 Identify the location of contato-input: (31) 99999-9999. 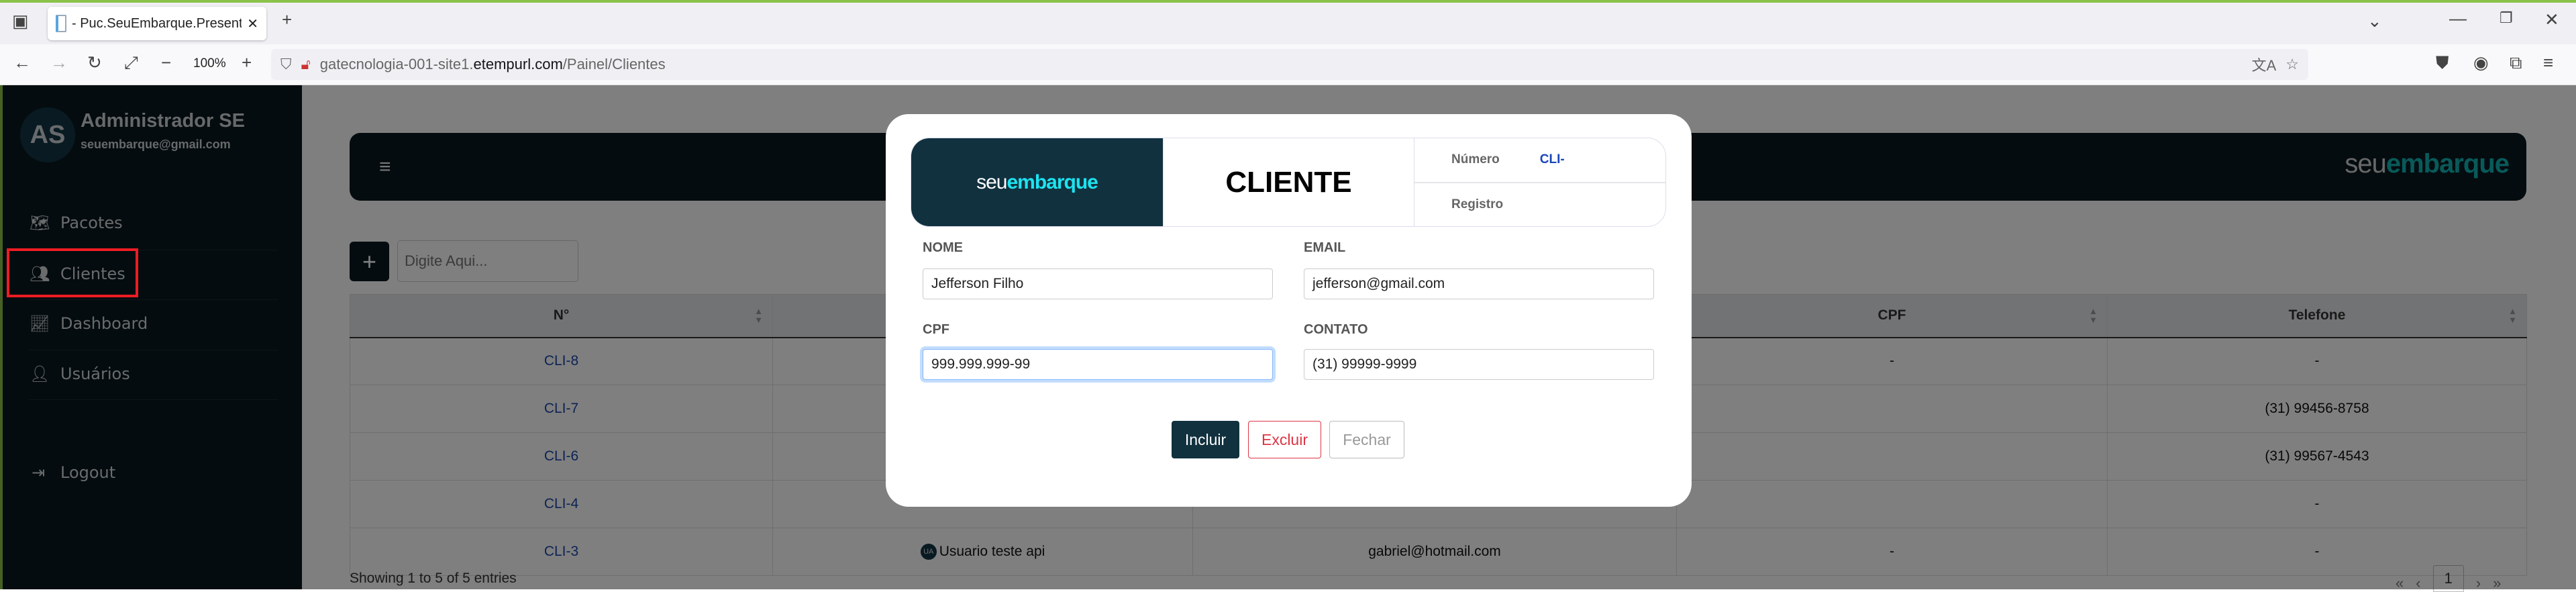
(1479, 364).